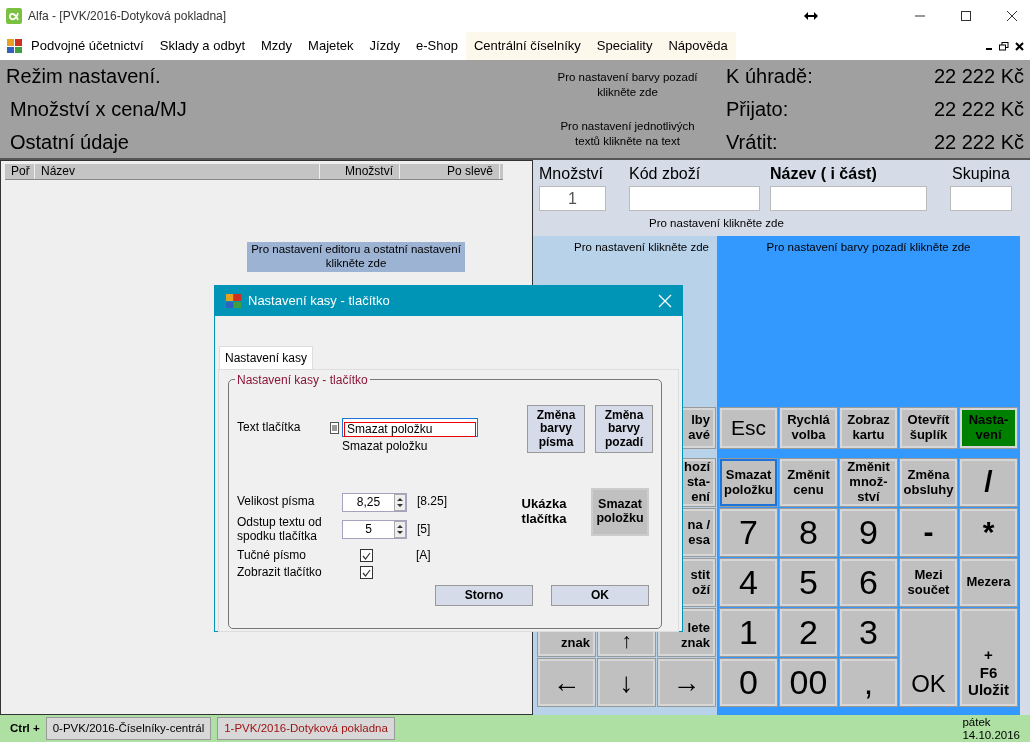  I want to click on sample-label: Ukázka tlačítka, so click(544, 512).